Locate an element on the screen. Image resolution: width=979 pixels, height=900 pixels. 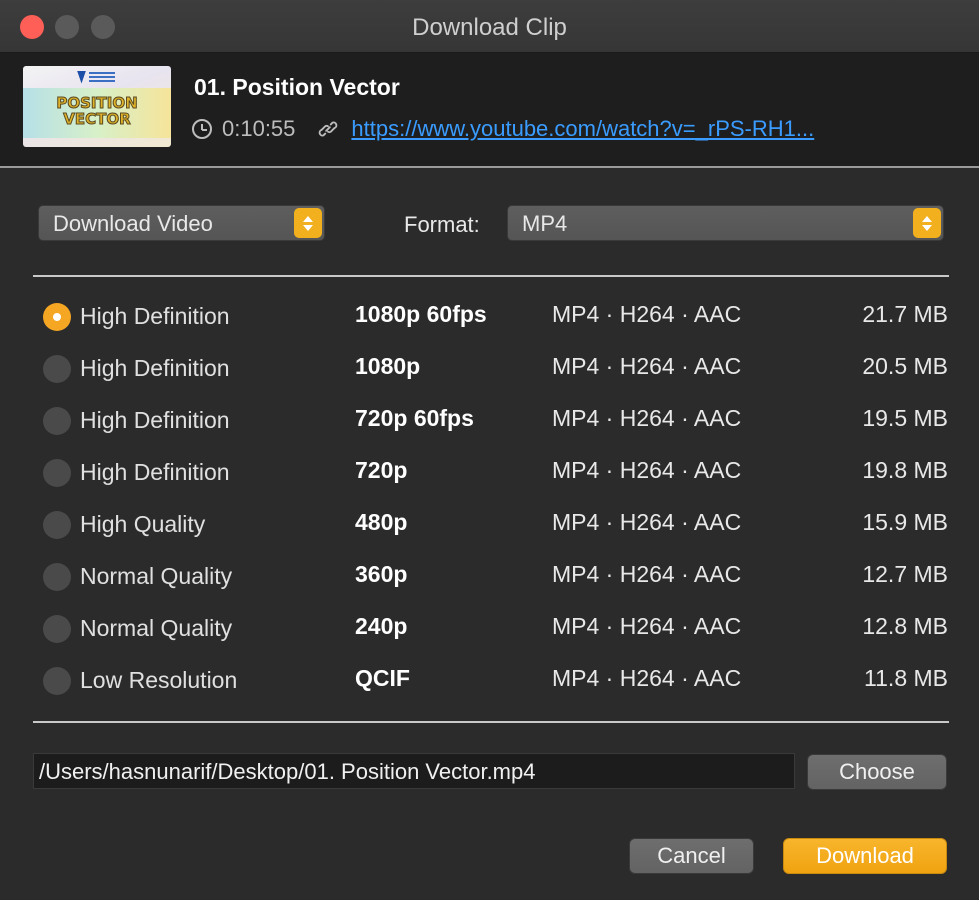
option-resolution: 360p is located at coordinates (381, 574).